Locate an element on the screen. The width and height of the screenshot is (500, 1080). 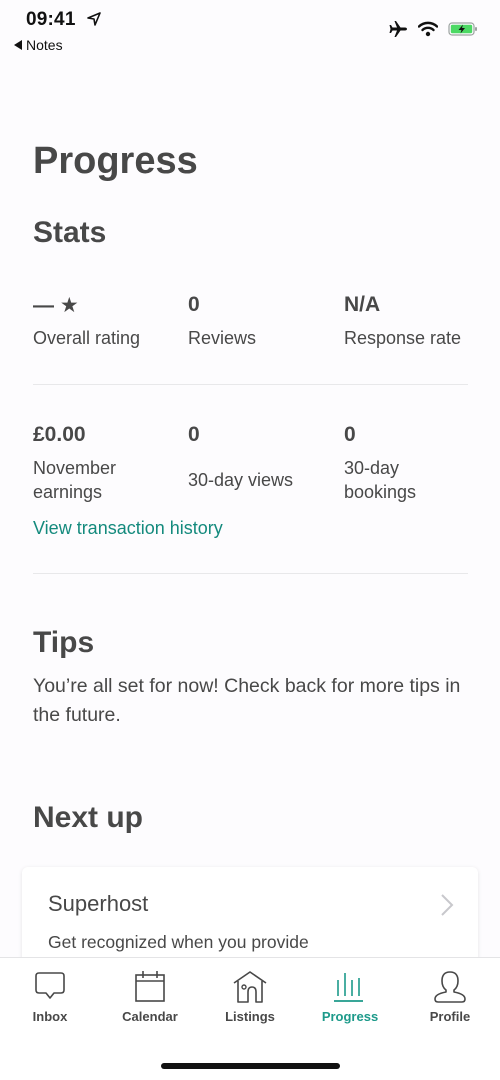
stat-value: — ★ is located at coordinates (56, 305).